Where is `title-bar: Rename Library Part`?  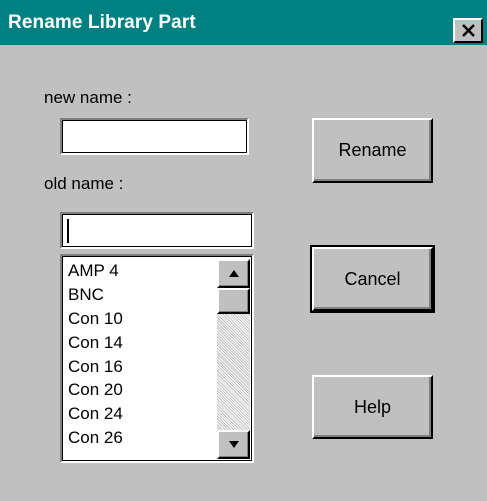
title-bar: Rename Library Part is located at coordinates (243, 22).